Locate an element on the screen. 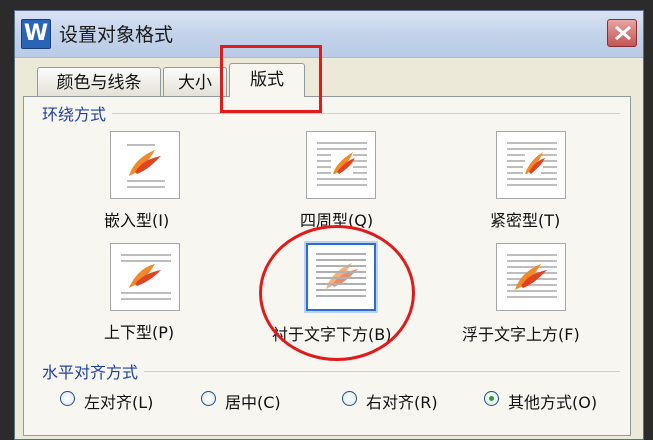 Image resolution: width=653 pixels, height=440 pixels. wrap-inline-label: 嵌入型(I) is located at coordinates (137, 220).